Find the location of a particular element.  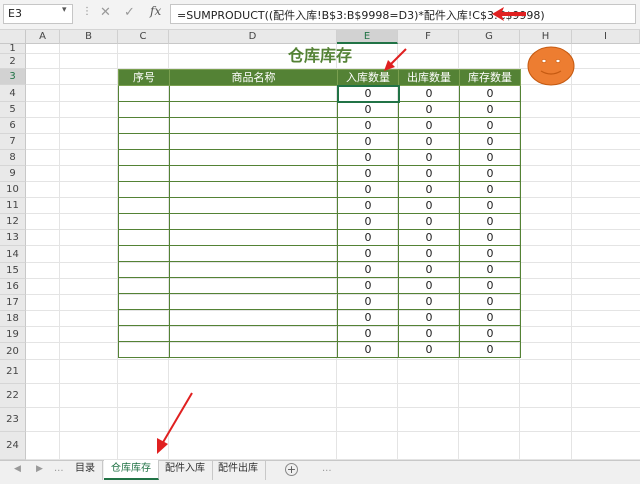

sheet-title: 仓库库存 is located at coordinates (320, 56).